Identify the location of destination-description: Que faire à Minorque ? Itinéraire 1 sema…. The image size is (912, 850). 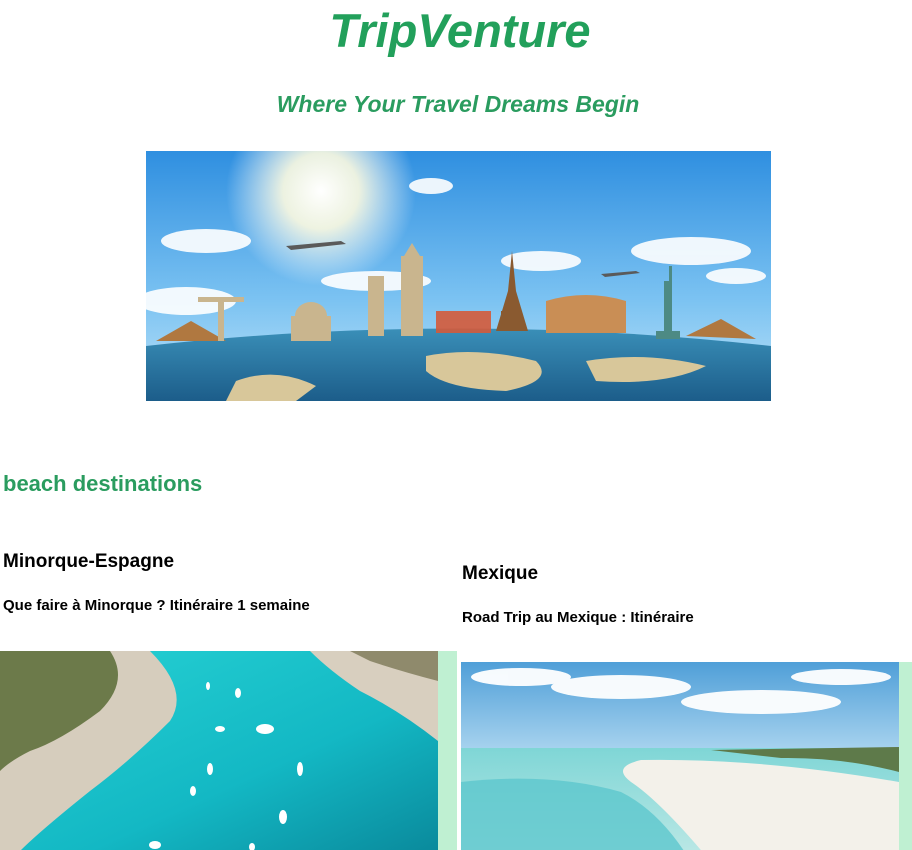
(156, 605).